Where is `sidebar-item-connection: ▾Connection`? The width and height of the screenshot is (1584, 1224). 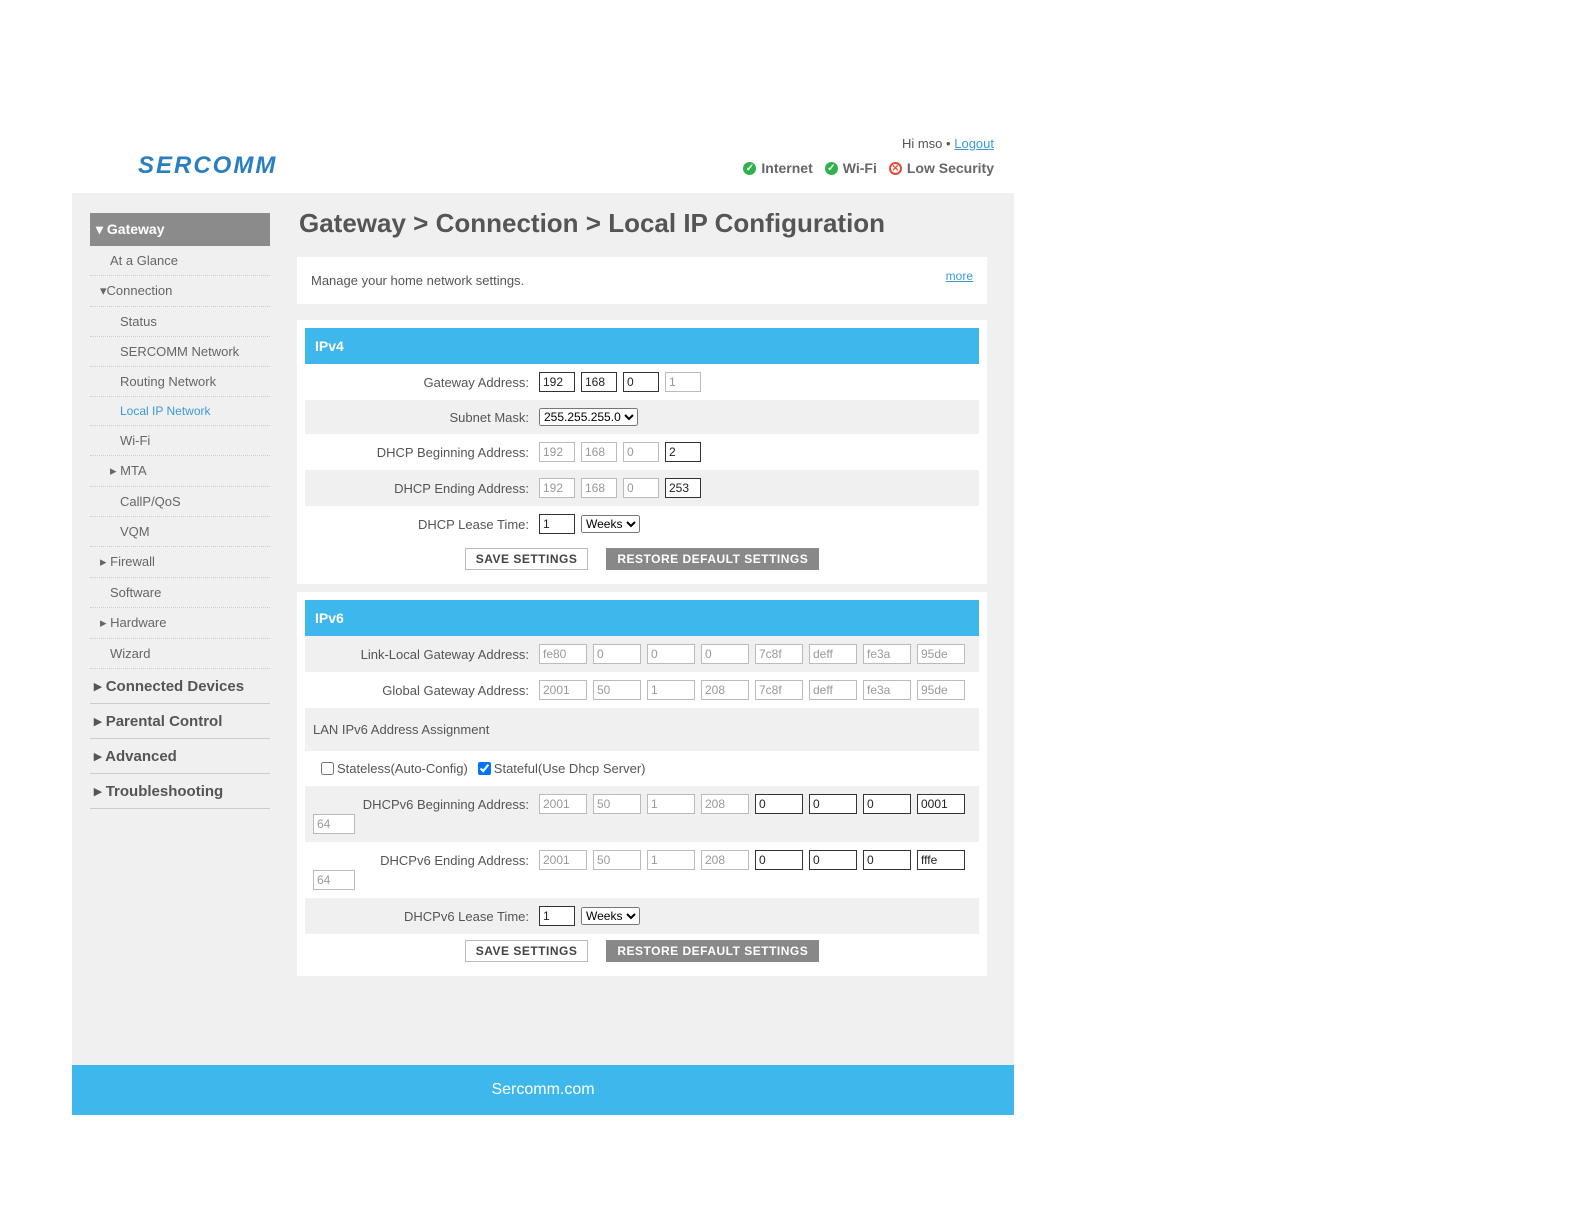 sidebar-item-connection: ▾Connection is located at coordinates (180, 291).